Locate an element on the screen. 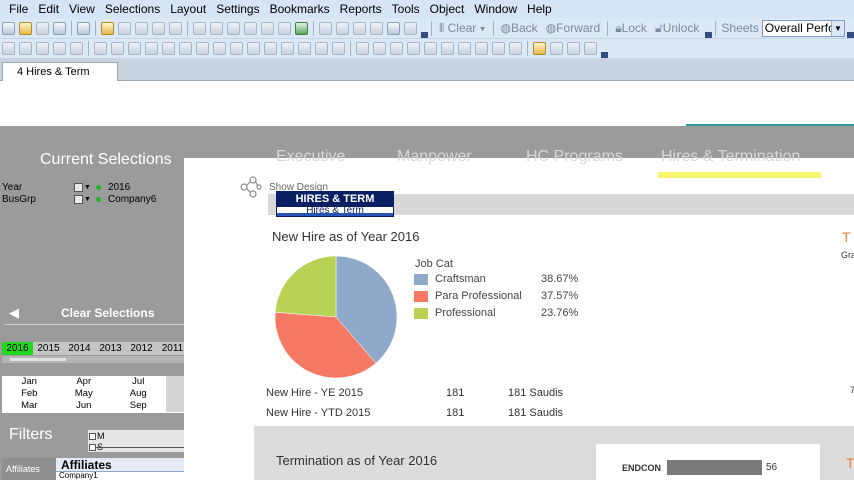 The image size is (854, 480). lock-button: 🔒︎Lock is located at coordinates (631, 28).